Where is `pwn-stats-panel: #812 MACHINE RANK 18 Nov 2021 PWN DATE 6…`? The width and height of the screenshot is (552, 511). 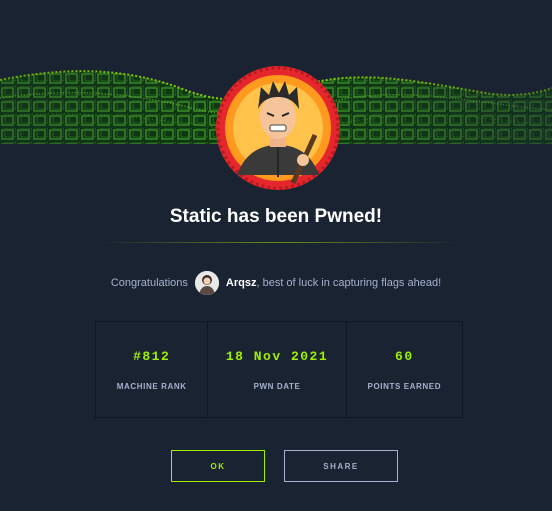
pwn-stats-panel: #812 MACHINE RANK 18 Nov 2021 PWN DATE 6… is located at coordinates (279, 369).